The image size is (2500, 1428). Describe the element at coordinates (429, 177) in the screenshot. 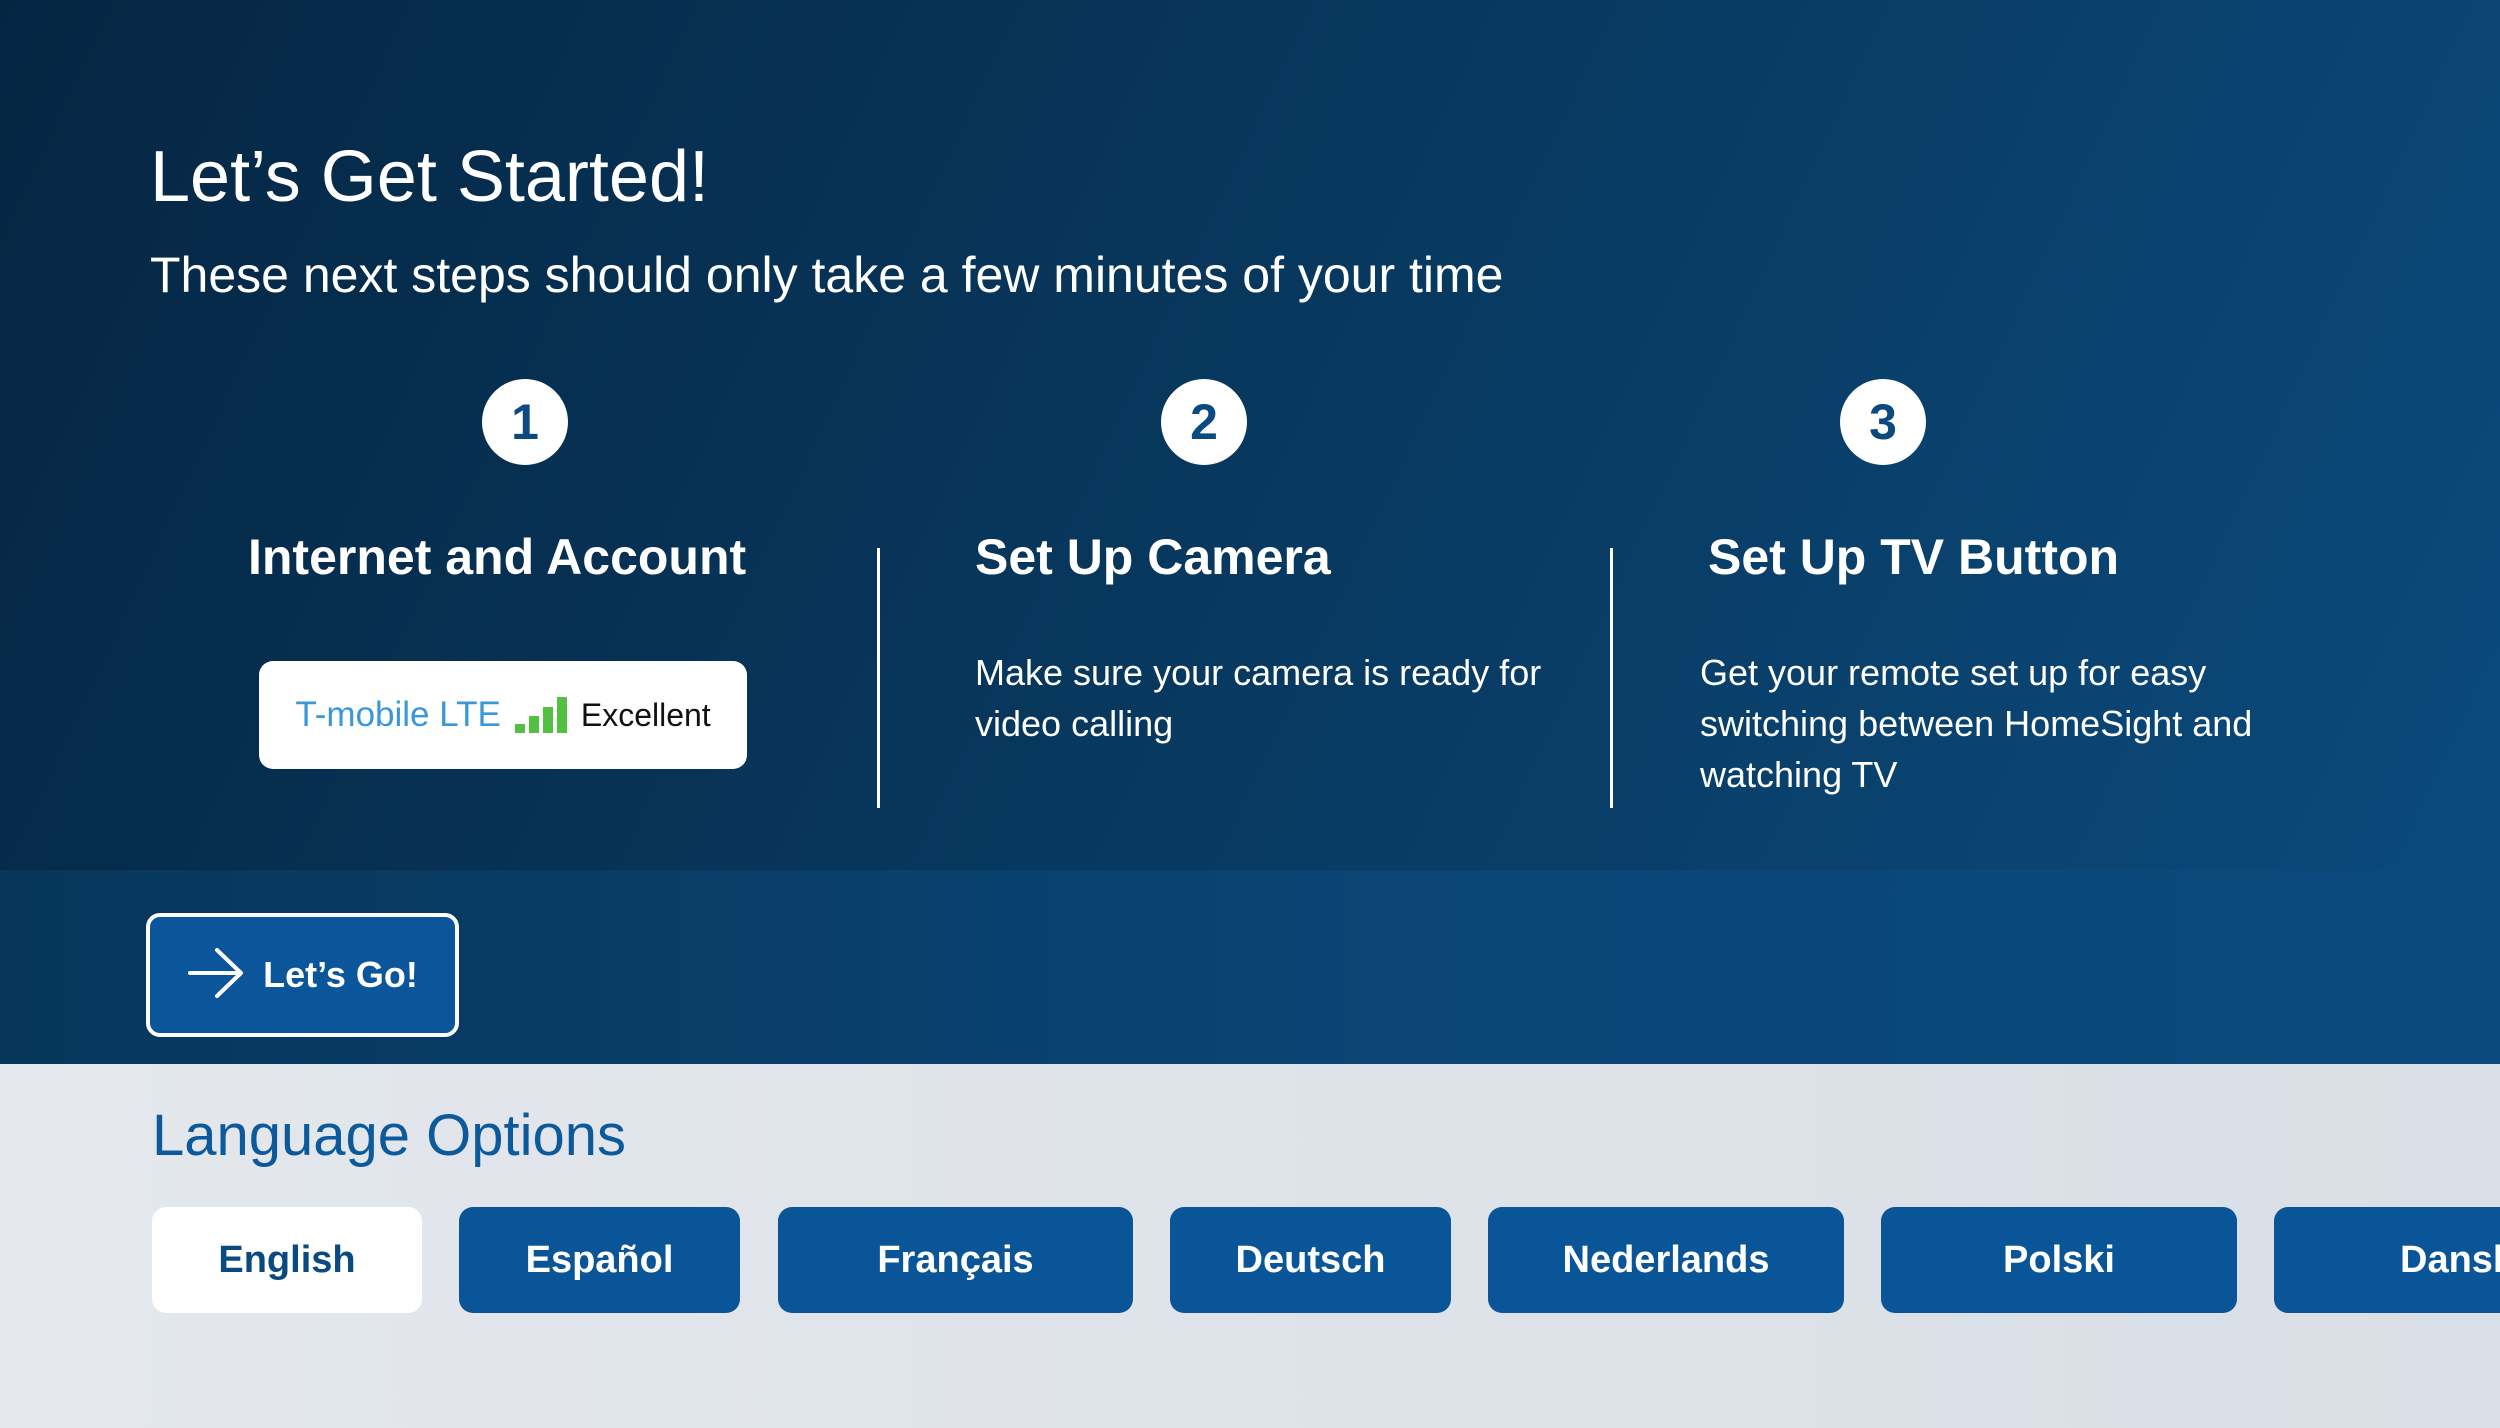

I see `page-title: Let’s Get Started!` at that location.